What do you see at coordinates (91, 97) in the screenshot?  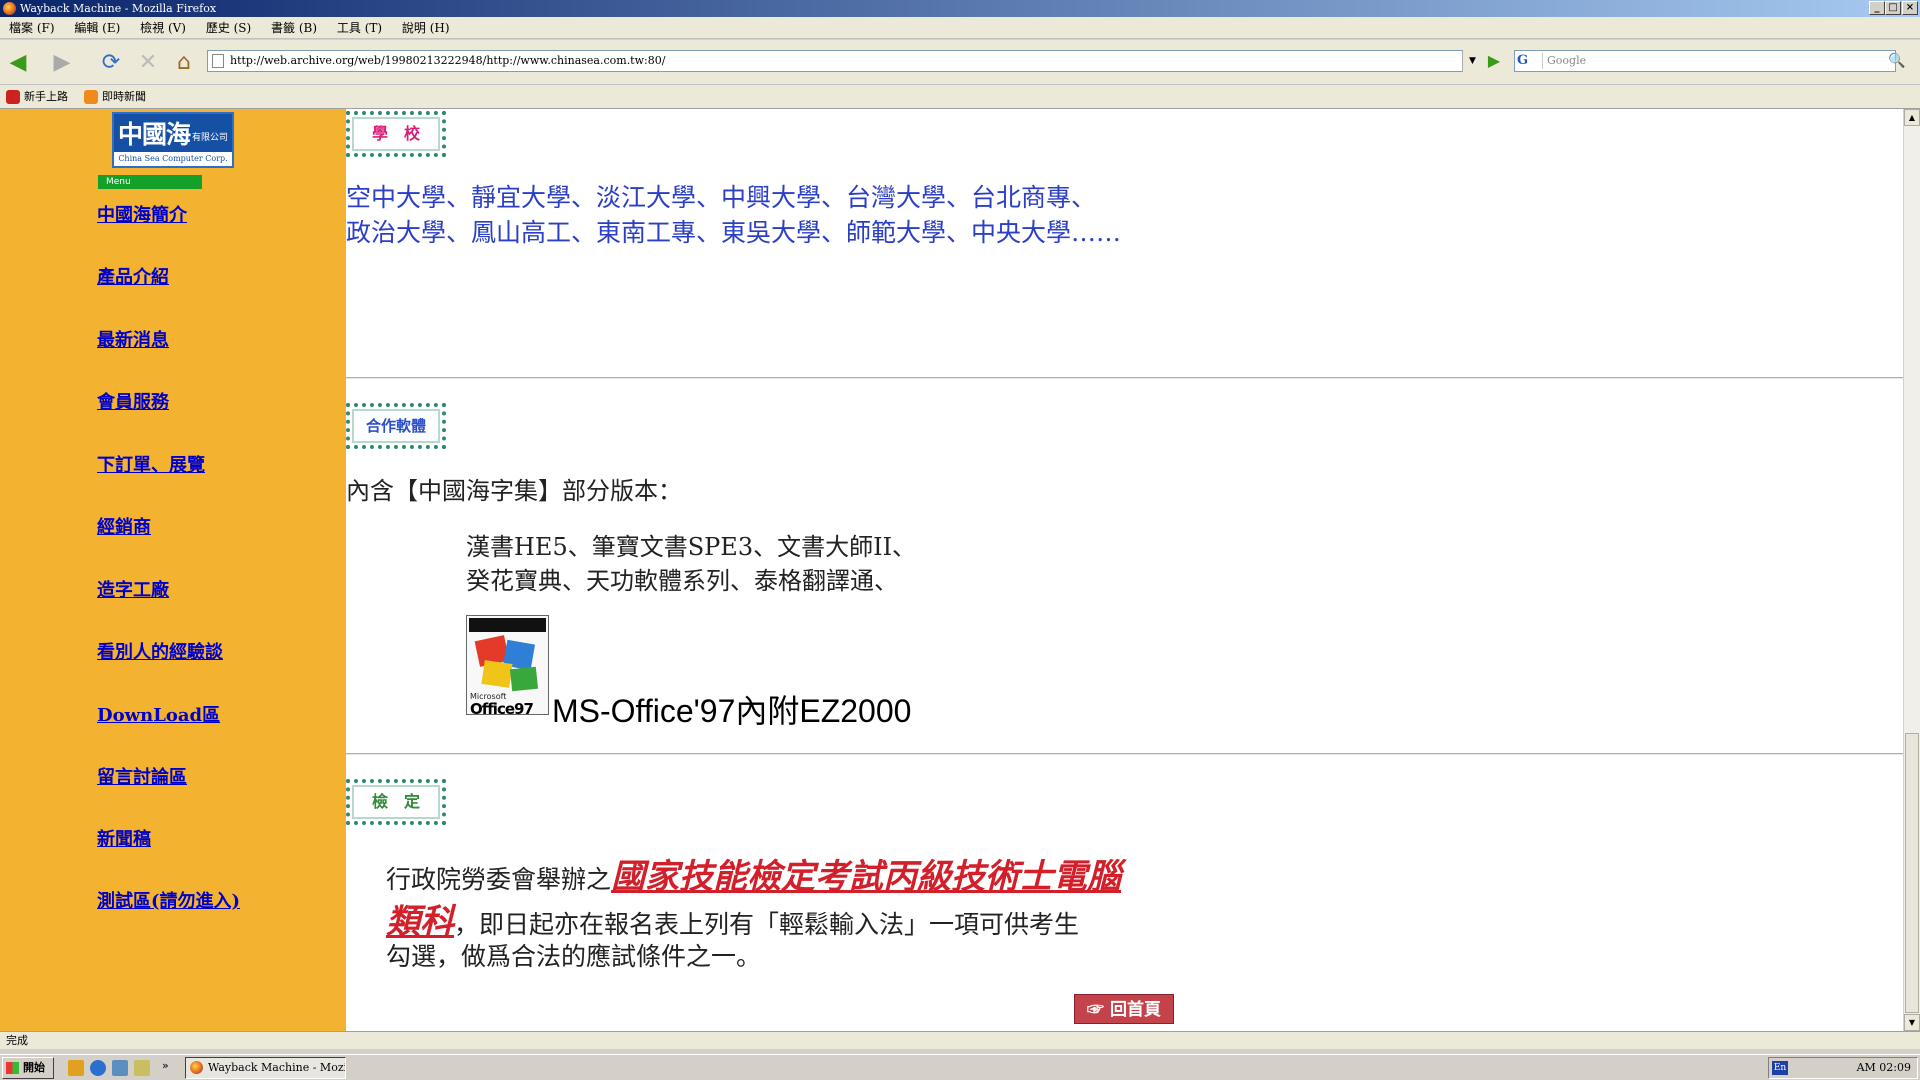 I see `rss-icon` at bounding box center [91, 97].